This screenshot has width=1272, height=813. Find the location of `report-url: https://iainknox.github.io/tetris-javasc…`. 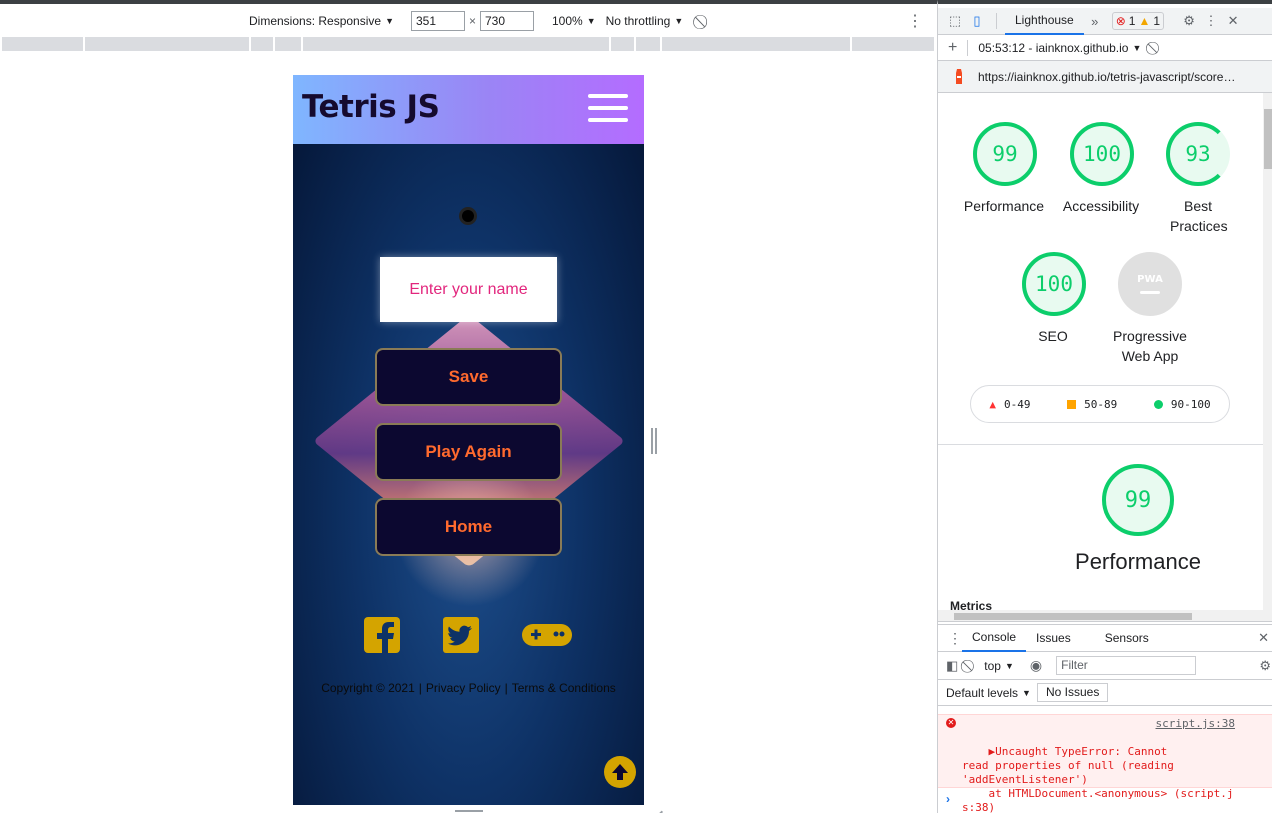

report-url: https://iainknox.github.io/tetris-javasc… is located at coordinates (1106, 77).